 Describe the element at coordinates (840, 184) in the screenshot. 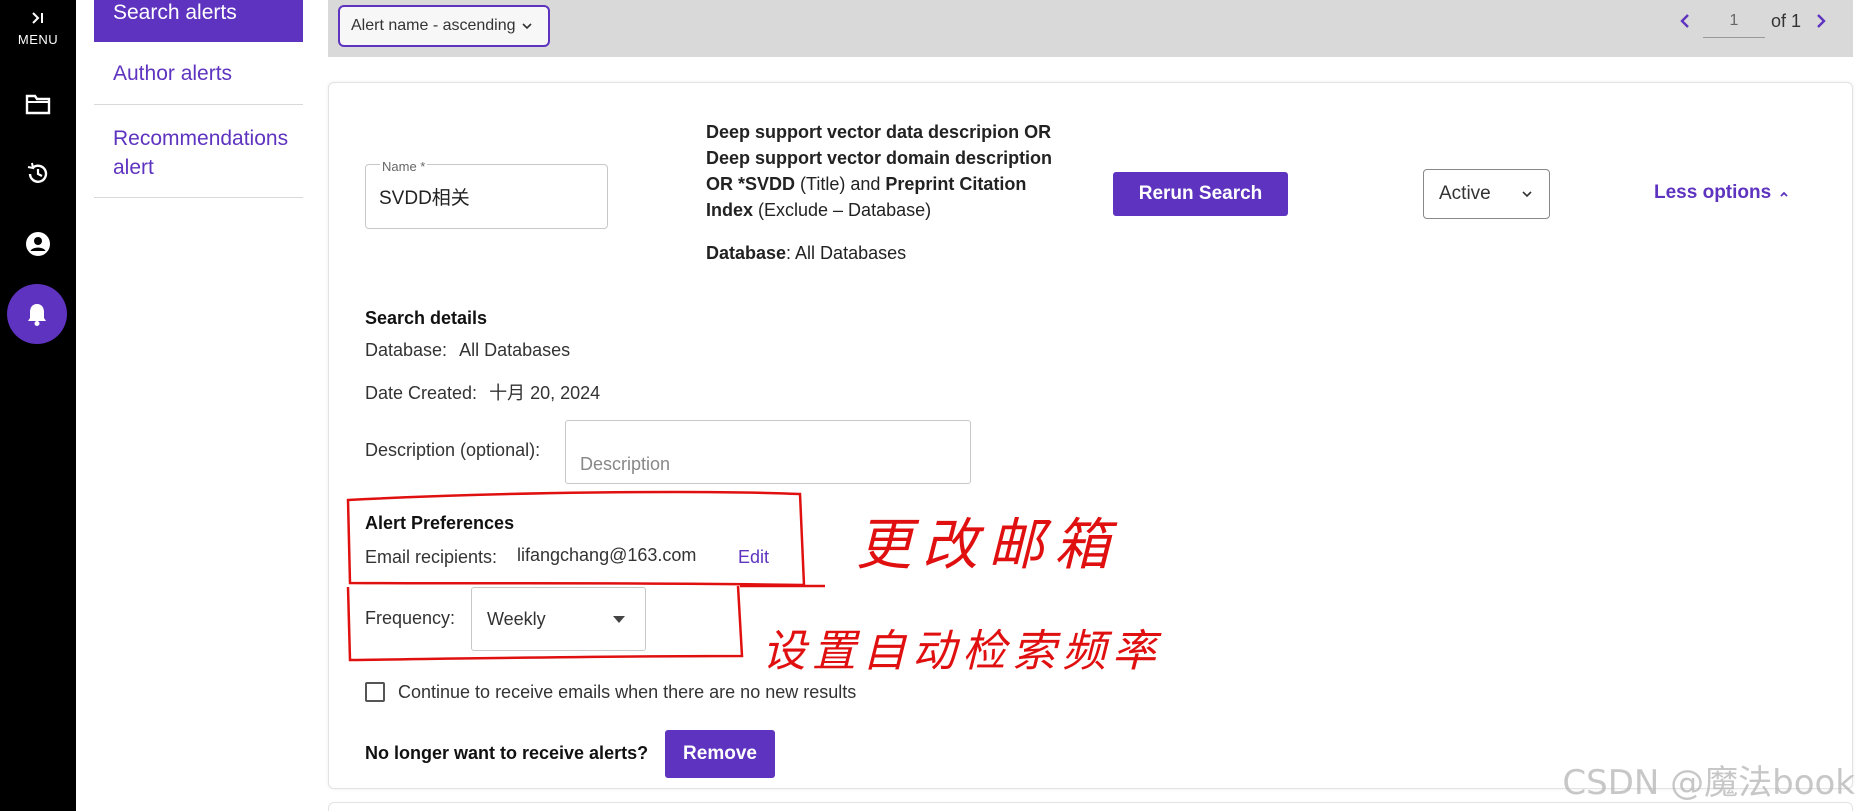

I see `query-field: (Title) and` at that location.